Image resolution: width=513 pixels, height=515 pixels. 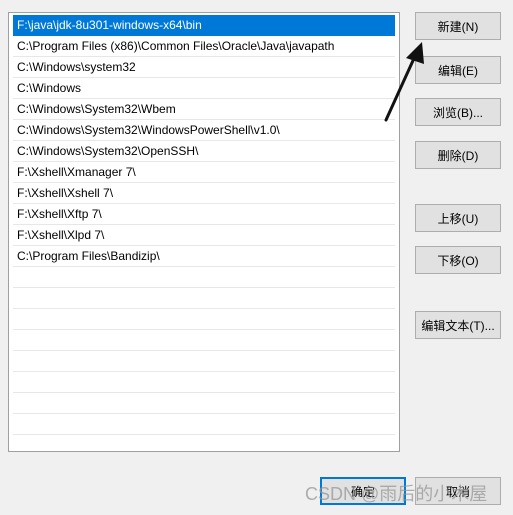 I want to click on edit-button: 编辑(E), so click(x=458, y=70).